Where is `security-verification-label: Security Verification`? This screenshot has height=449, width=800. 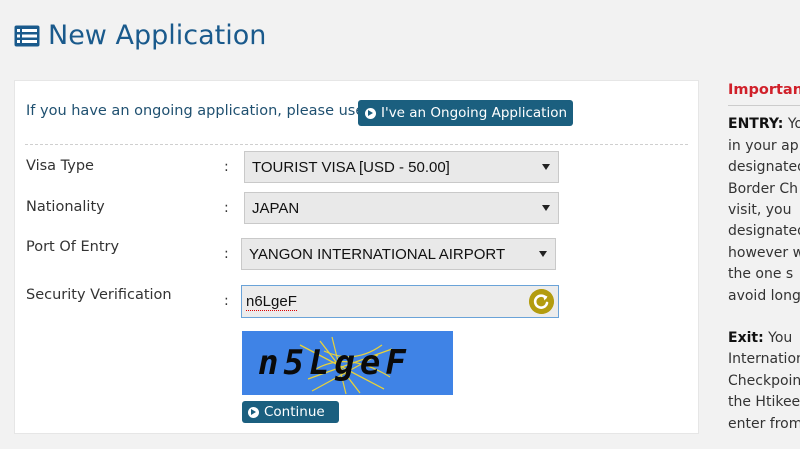
security-verification-label: Security Verification is located at coordinates (99, 295).